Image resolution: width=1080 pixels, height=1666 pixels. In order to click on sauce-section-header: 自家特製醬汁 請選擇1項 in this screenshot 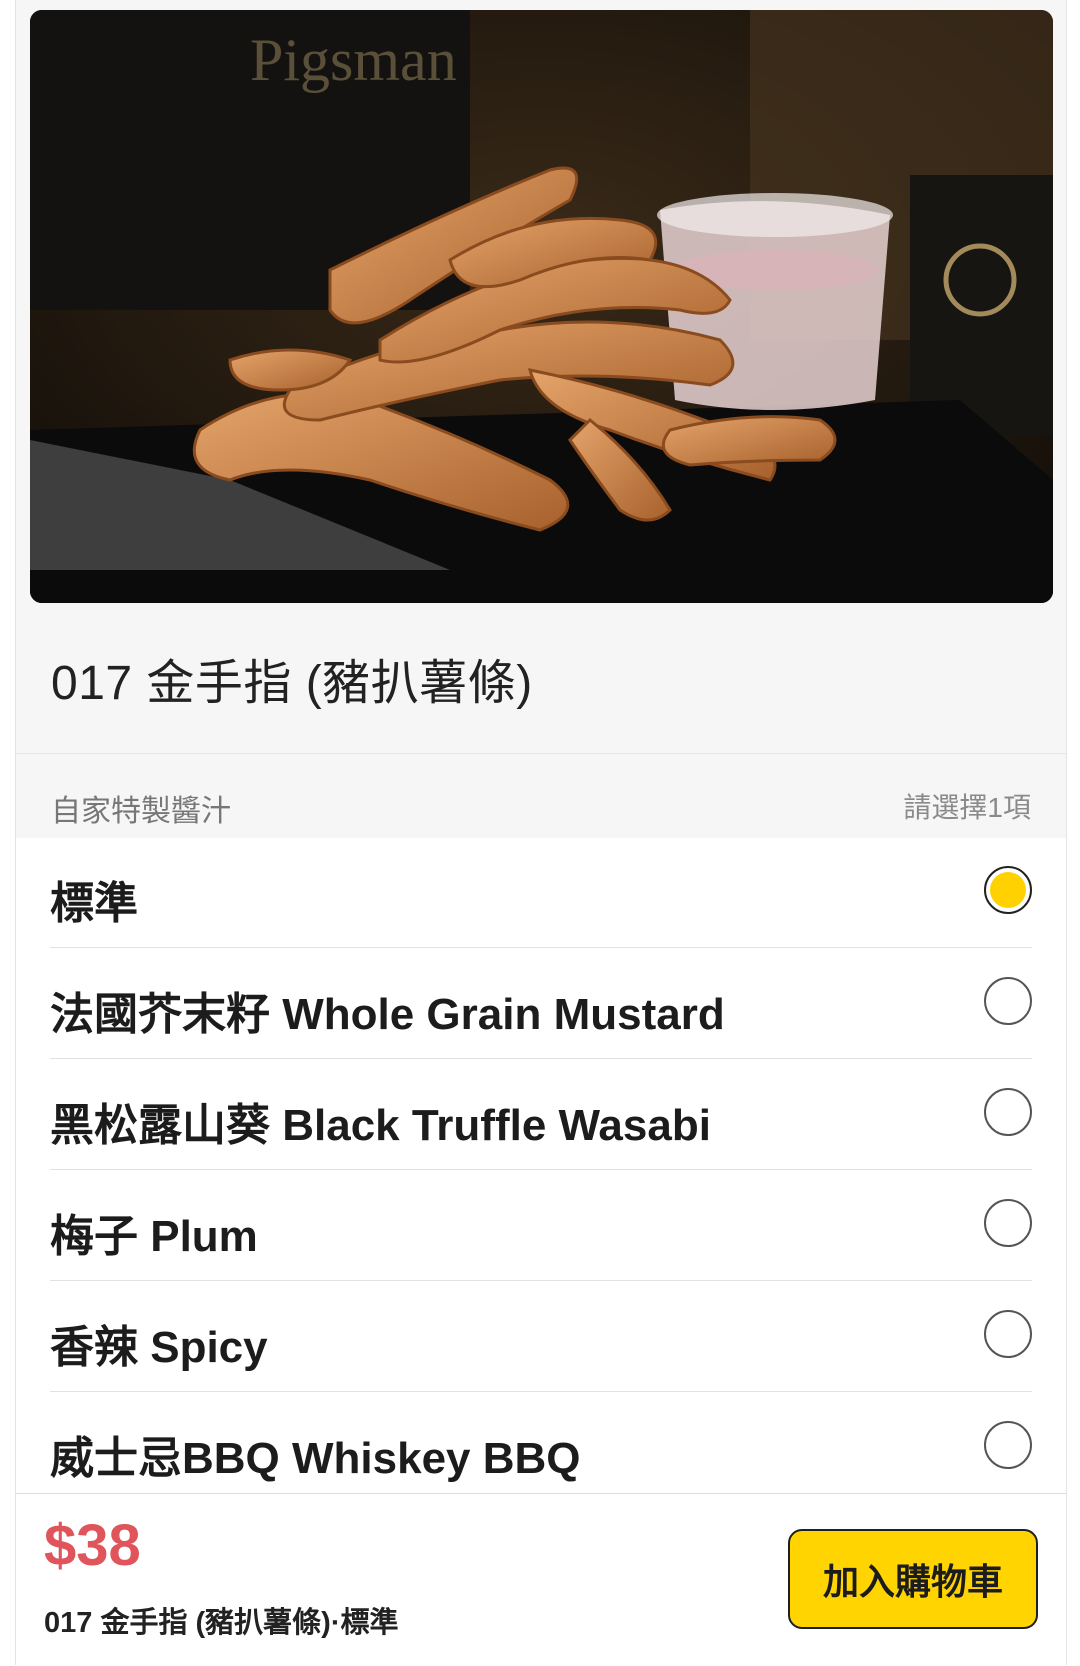, I will do `click(541, 795)`.